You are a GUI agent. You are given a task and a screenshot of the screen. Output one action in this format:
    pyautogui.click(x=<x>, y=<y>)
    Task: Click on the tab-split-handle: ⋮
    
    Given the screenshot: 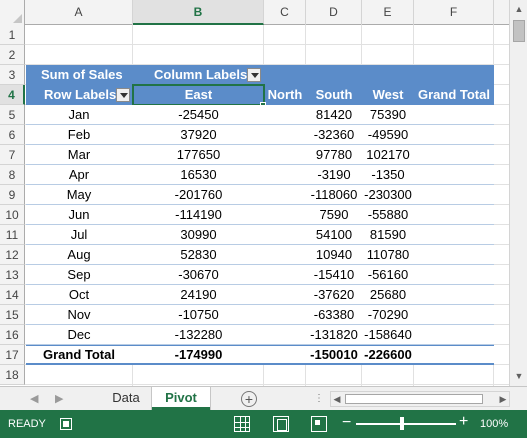 What is the action you would take?
    pyautogui.click(x=319, y=398)
    